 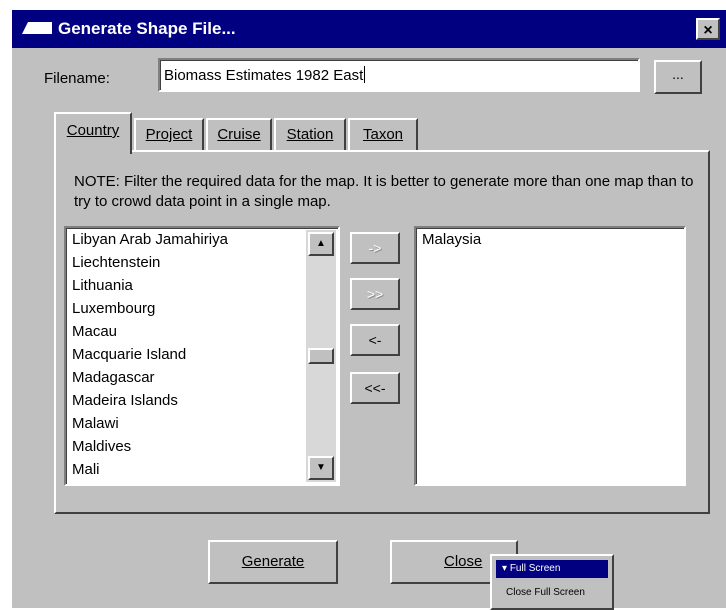 I want to click on tab-station-label: Station, so click(x=310, y=134).